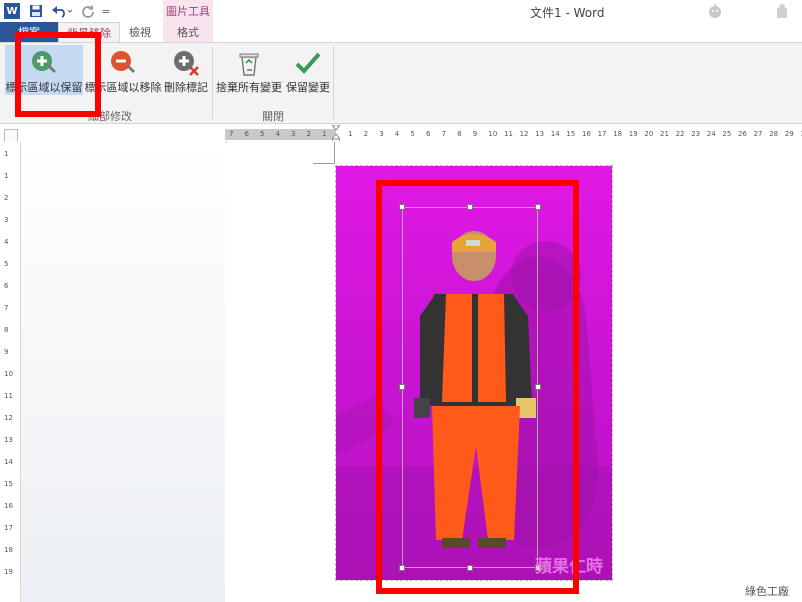 The height and width of the screenshot is (602, 802). I want to click on picture-tools-context-label: 圖片工具, so click(188, 11).